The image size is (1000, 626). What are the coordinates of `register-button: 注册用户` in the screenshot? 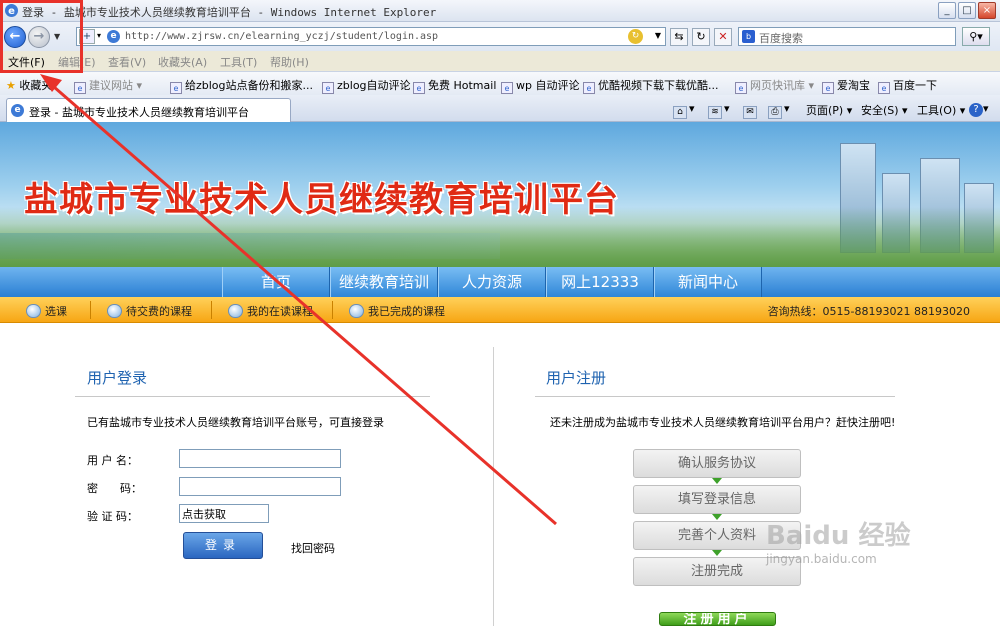 It's located at (717, 619).